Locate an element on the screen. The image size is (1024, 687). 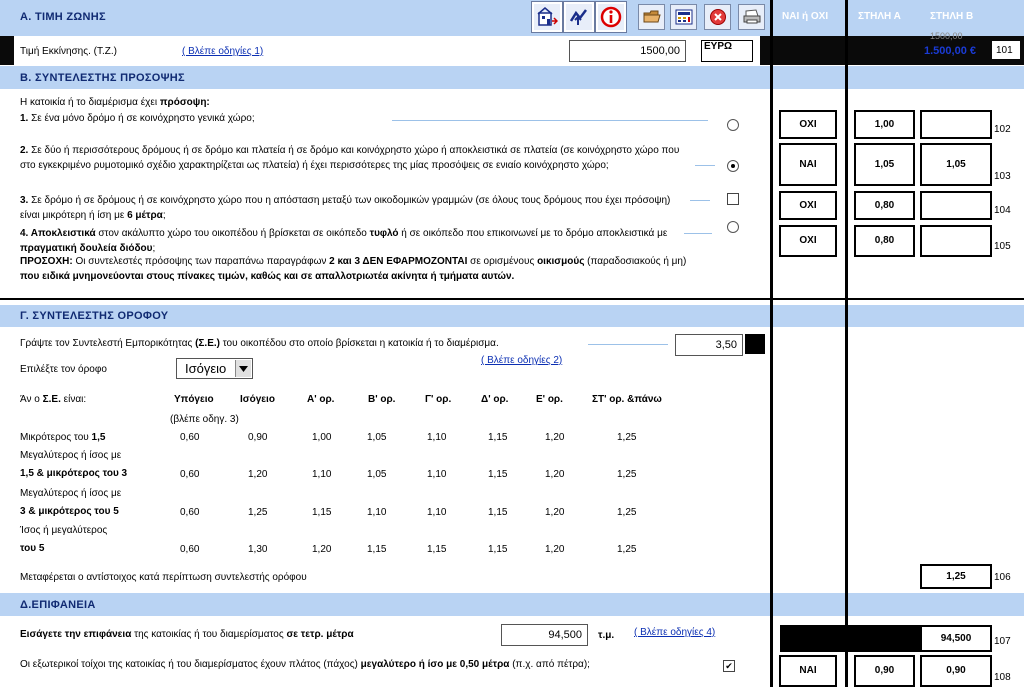
hint-line-se is located at coordinates (628, 344).